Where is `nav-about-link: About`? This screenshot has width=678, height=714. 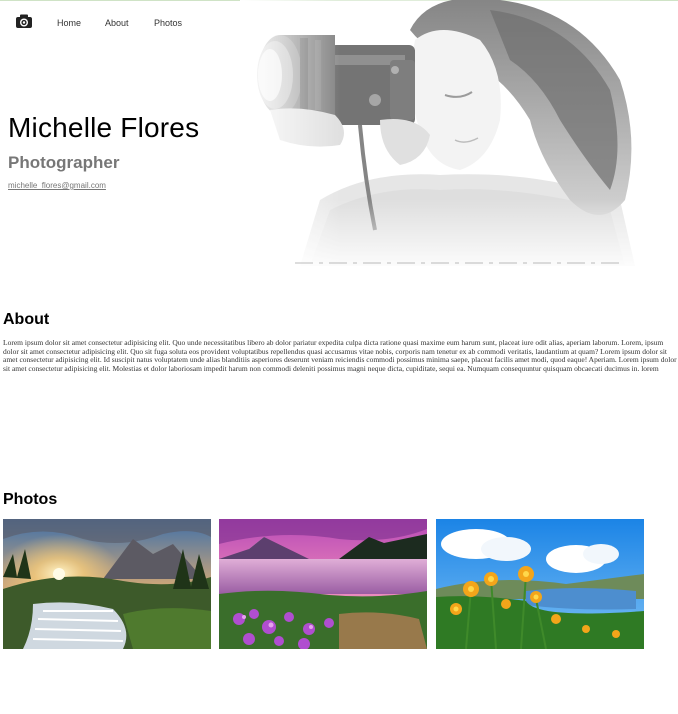 nav-about-link: About is located at coordinates (117, 23).